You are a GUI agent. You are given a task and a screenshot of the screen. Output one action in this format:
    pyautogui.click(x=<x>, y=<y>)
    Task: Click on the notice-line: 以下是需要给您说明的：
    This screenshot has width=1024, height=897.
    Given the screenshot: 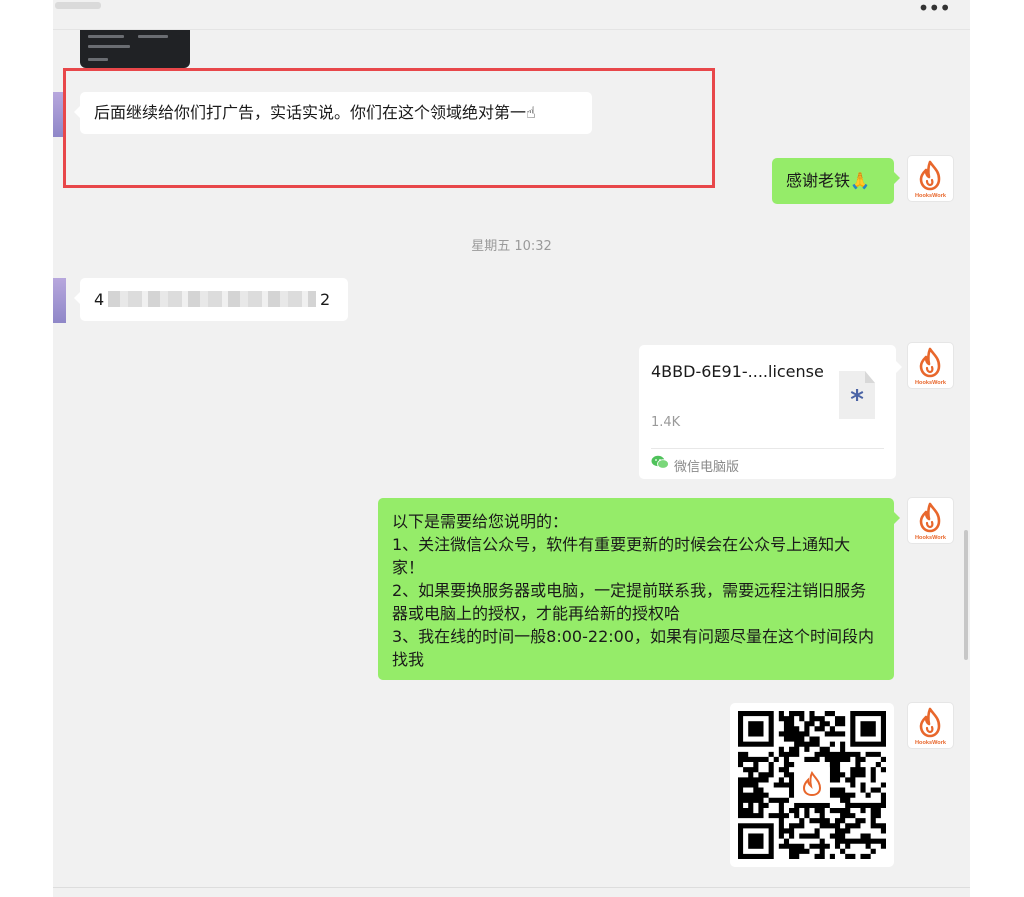 What is the action you would take?
    pyautogui.click(x=480, y=521)
    